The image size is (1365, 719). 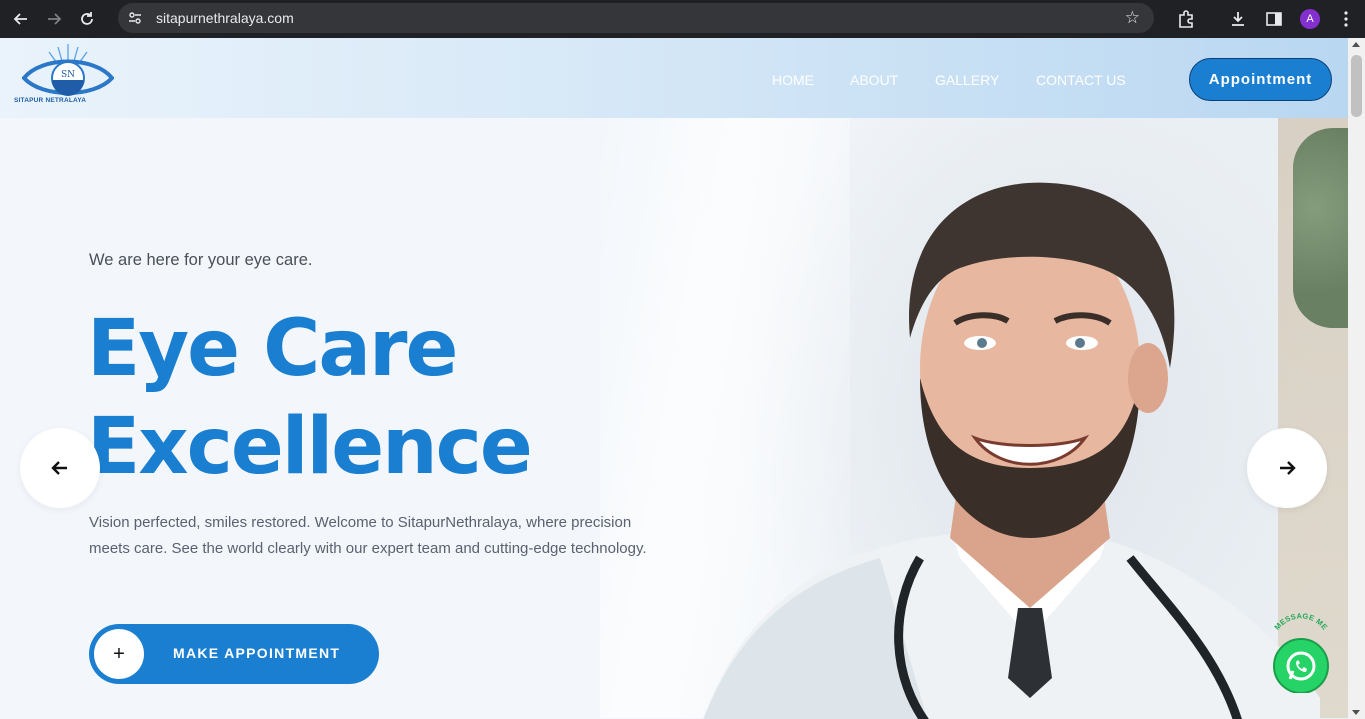 I want to click on back-icon, so click(x=21, y=19).